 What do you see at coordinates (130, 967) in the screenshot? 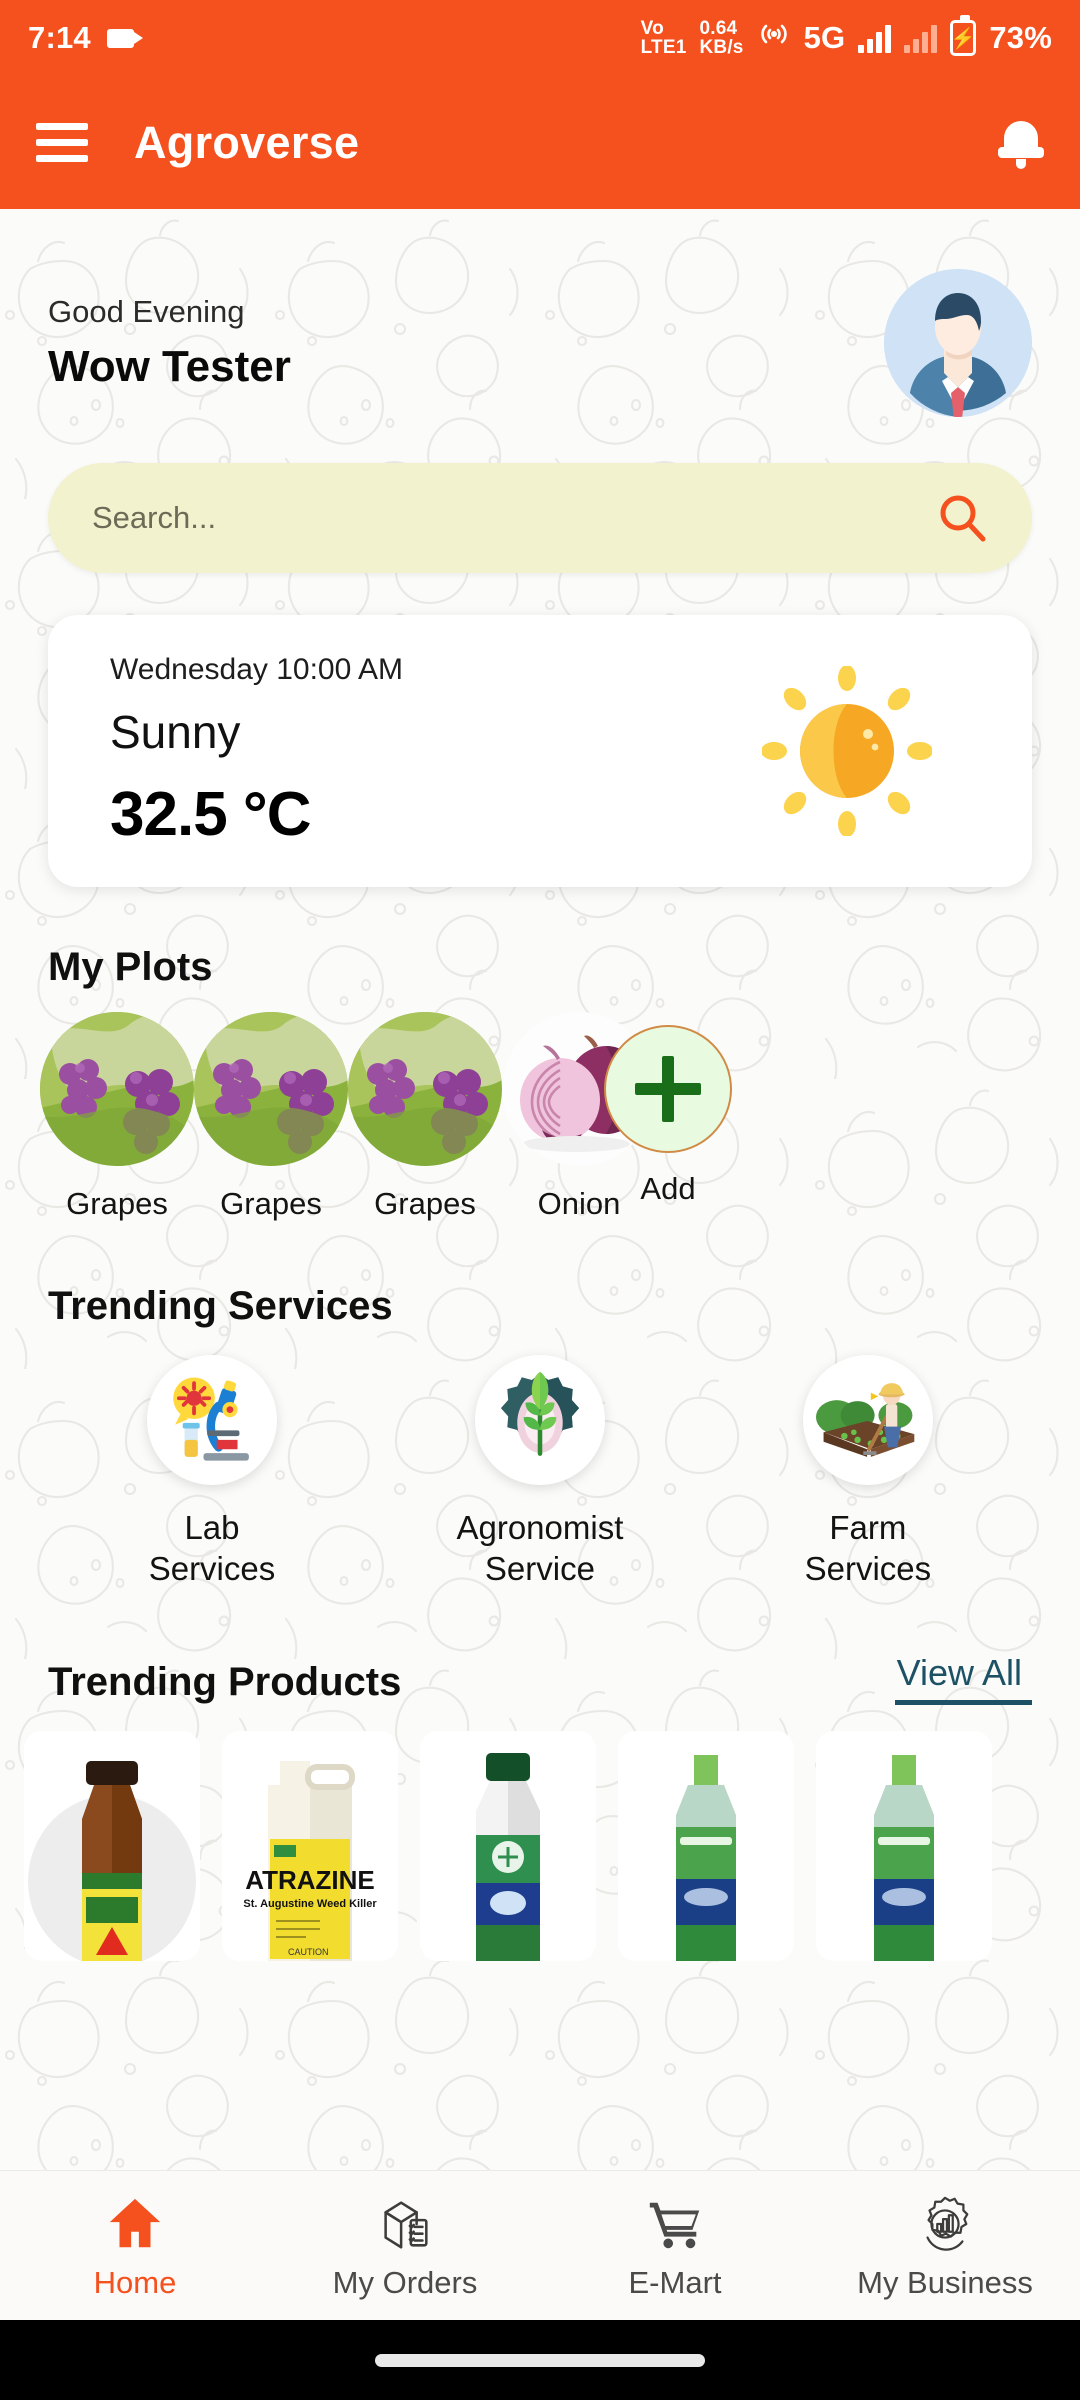
I see `my-plots-title: My Plots` at bounding box center [130, 967].